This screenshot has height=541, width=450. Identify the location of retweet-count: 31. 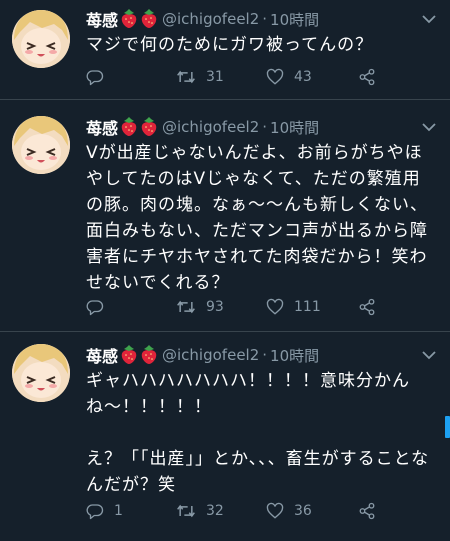
(215, 77).